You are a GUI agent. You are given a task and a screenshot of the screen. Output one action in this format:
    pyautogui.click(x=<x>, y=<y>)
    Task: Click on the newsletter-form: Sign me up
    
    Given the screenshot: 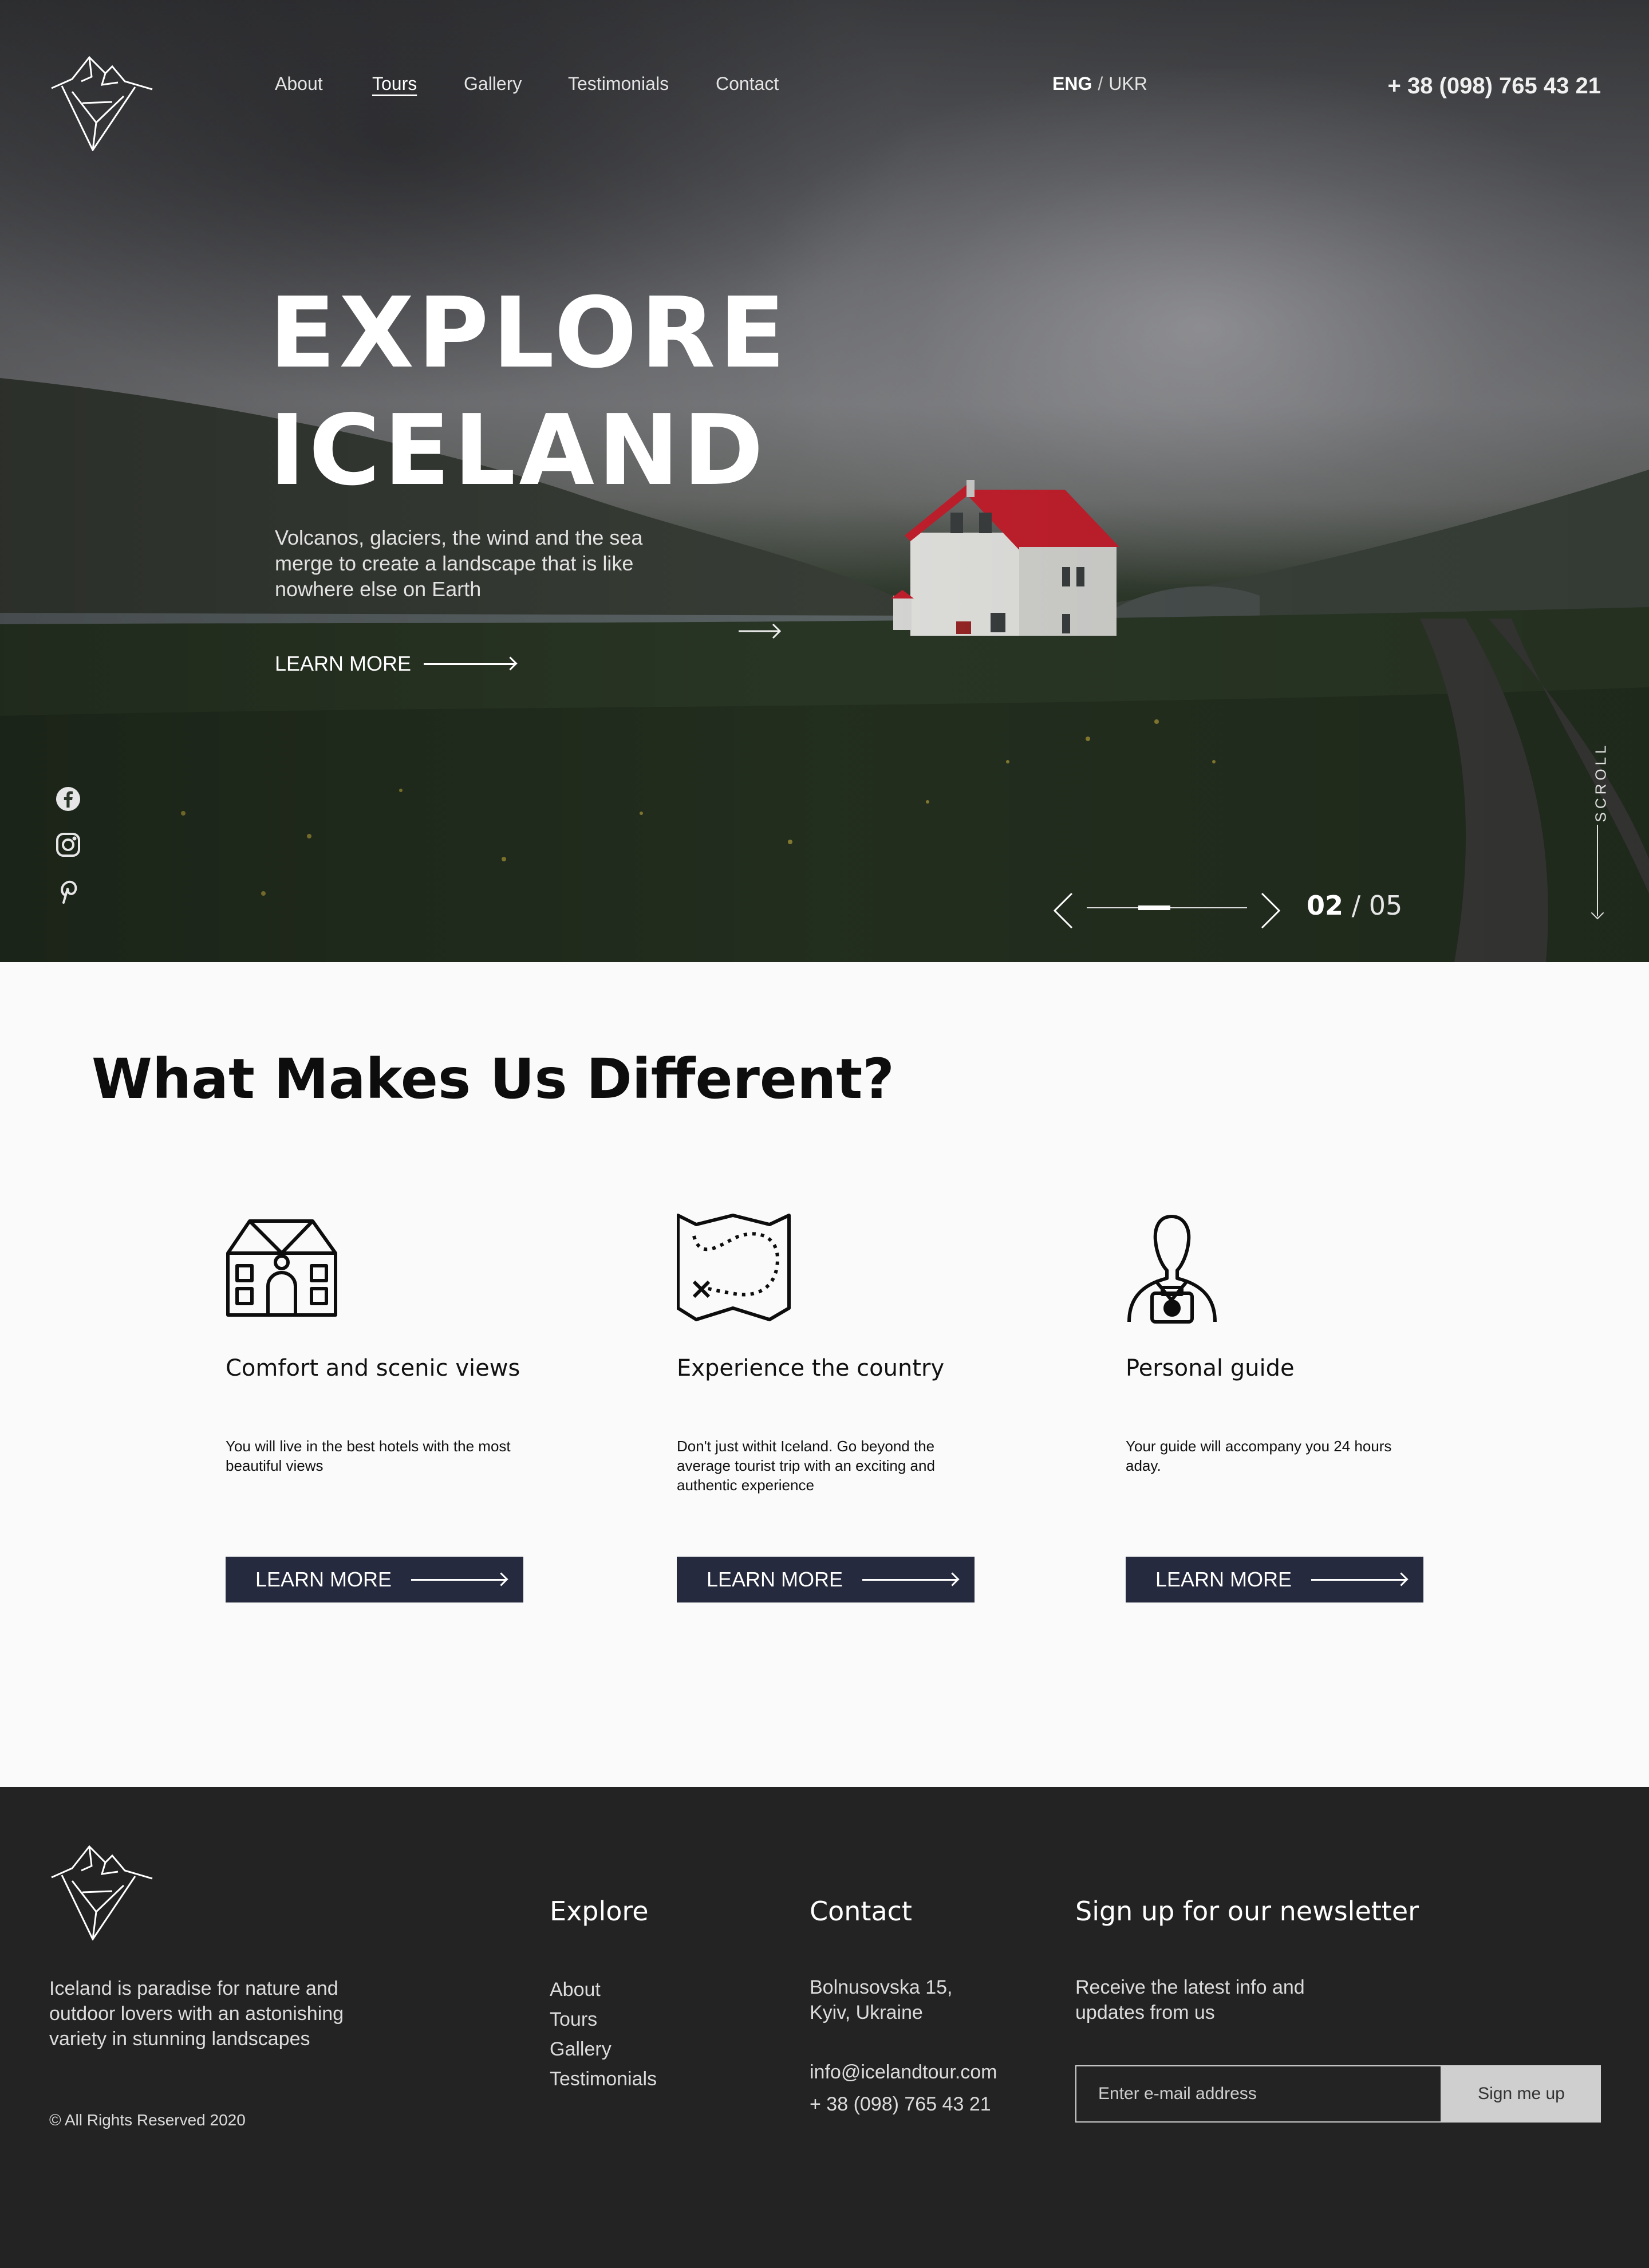 What is the action you would take?
    pyautogui.click(x=1338, y=2094)
    